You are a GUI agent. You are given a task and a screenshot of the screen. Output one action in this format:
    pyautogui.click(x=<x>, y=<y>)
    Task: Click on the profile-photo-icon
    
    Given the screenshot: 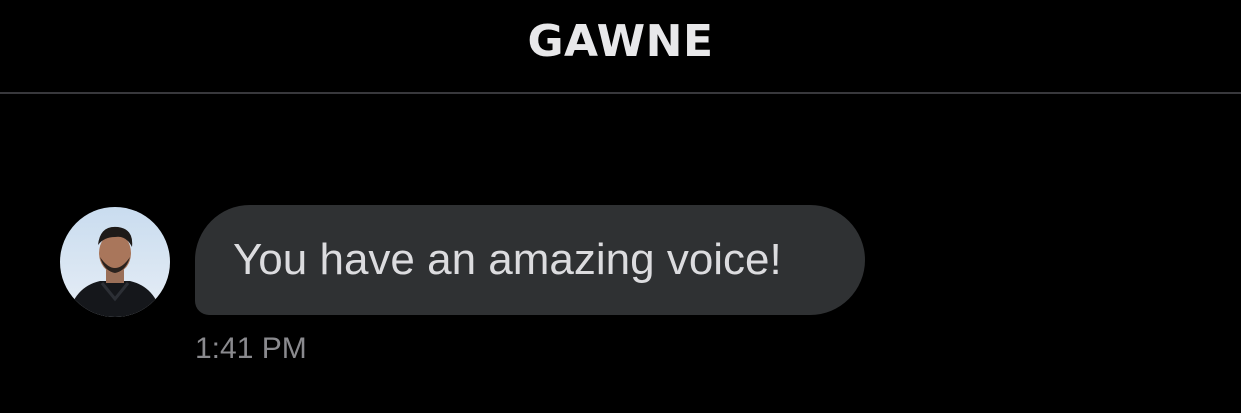 What is the action you would take?
    pyautogui.click(x=115, y=262)
    